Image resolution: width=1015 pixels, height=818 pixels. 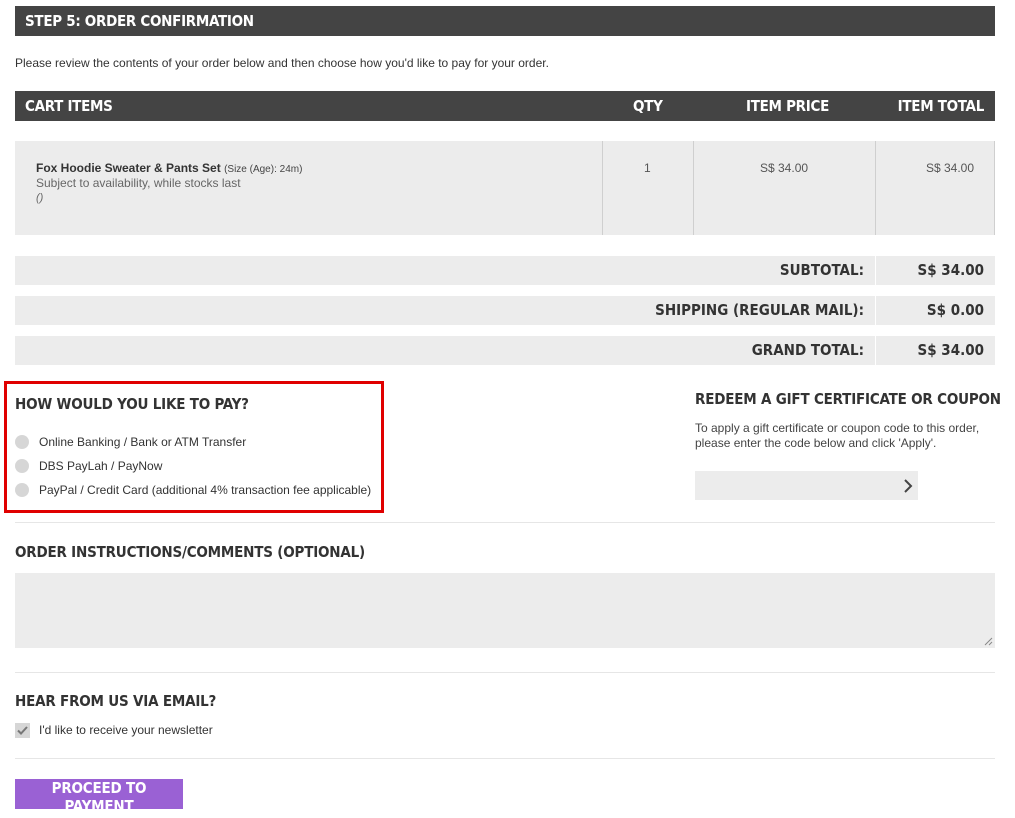 What do you see at coordinates (505, 310) in the screenshot?
I see `shipping-row: SHIPPING (REGULAR MAIL): S$ 0.00` at bounding box center [505, 310].